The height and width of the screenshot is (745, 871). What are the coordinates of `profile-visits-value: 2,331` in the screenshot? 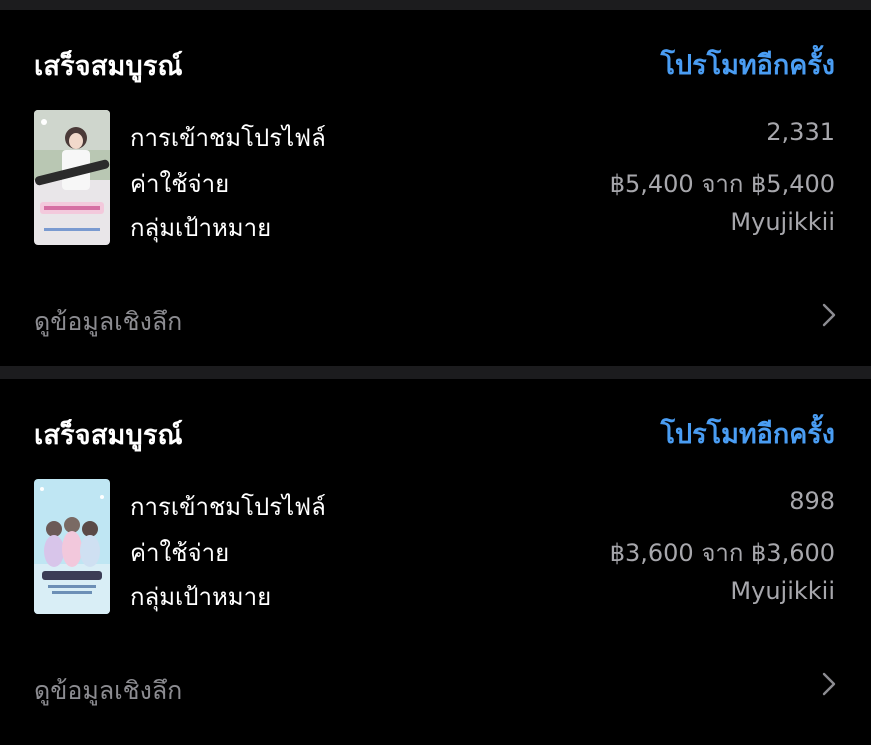 It's located at (800, 132).